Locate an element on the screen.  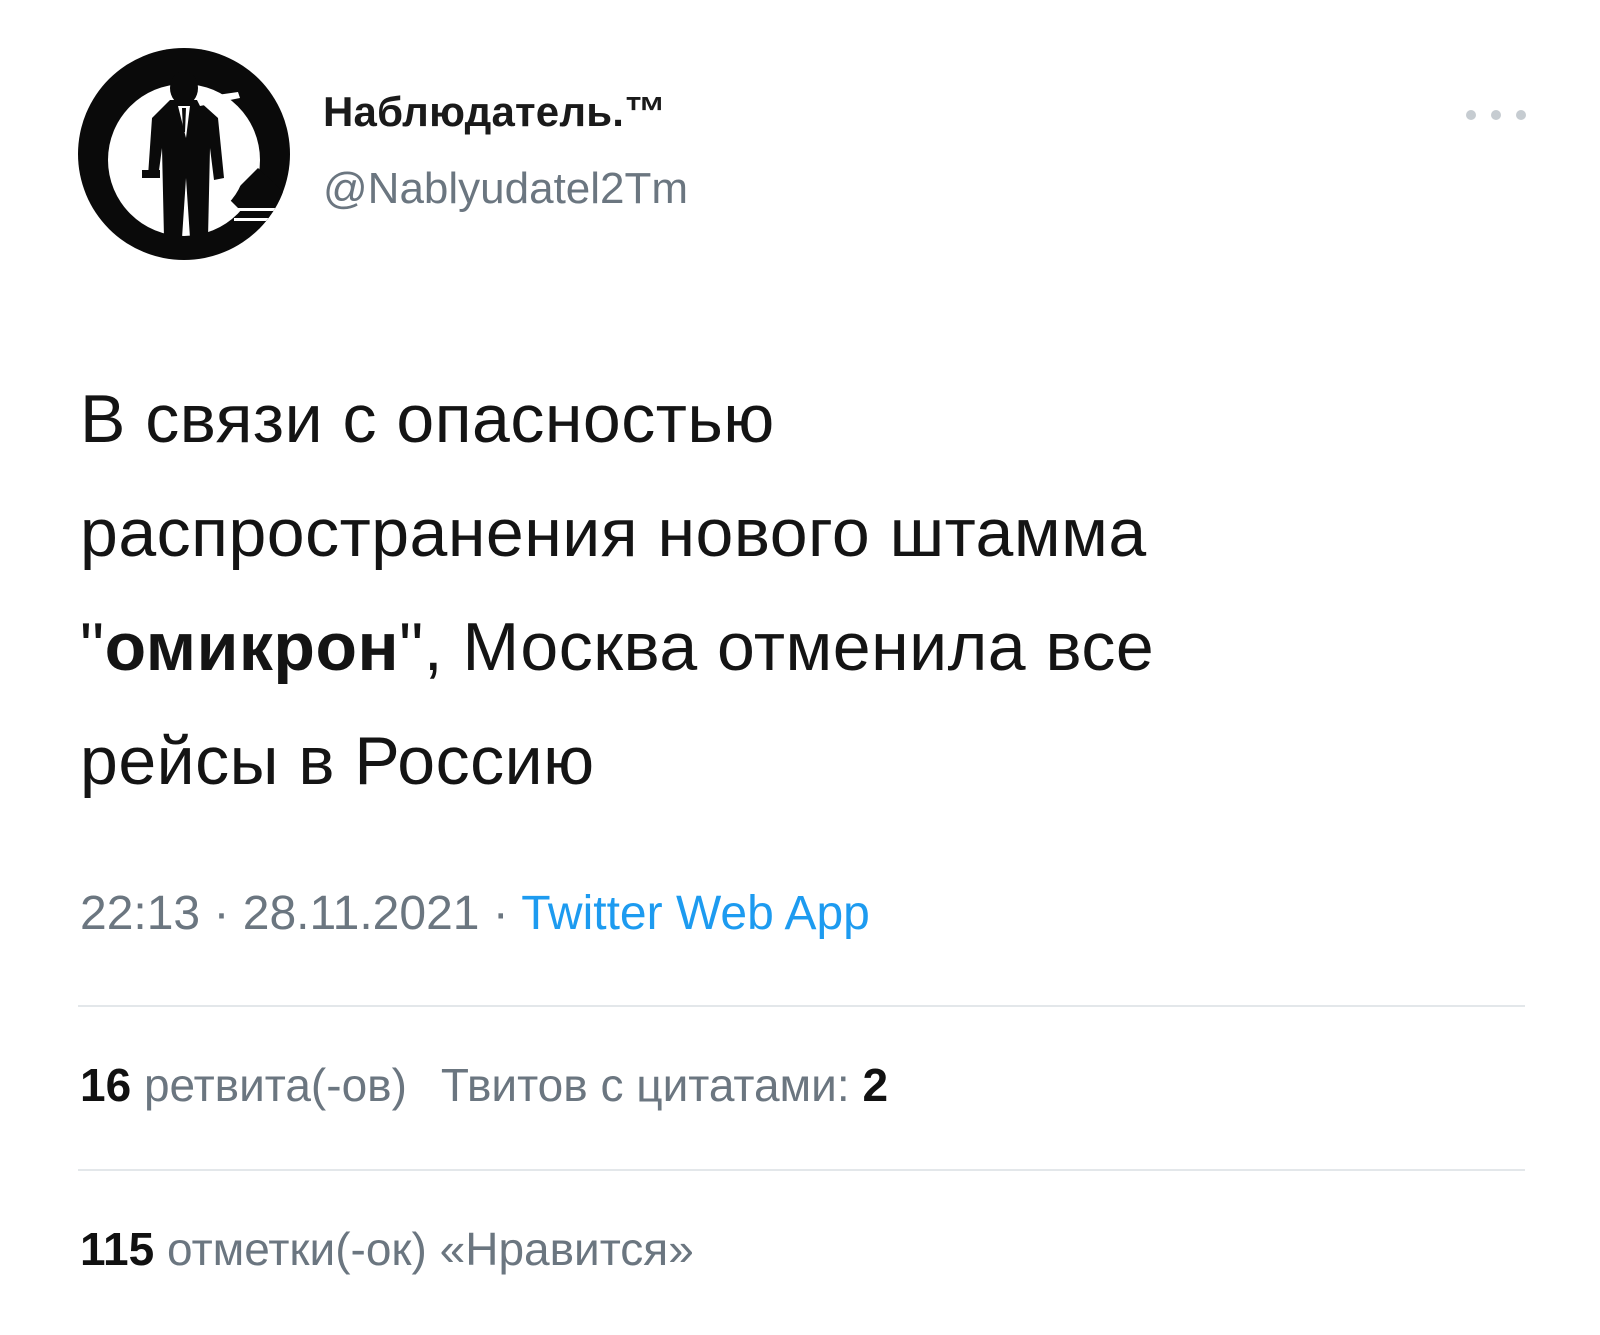
stats-row-likes: 115 отметки(-ок) «Нравится» is located at coordinates (387, 1249).